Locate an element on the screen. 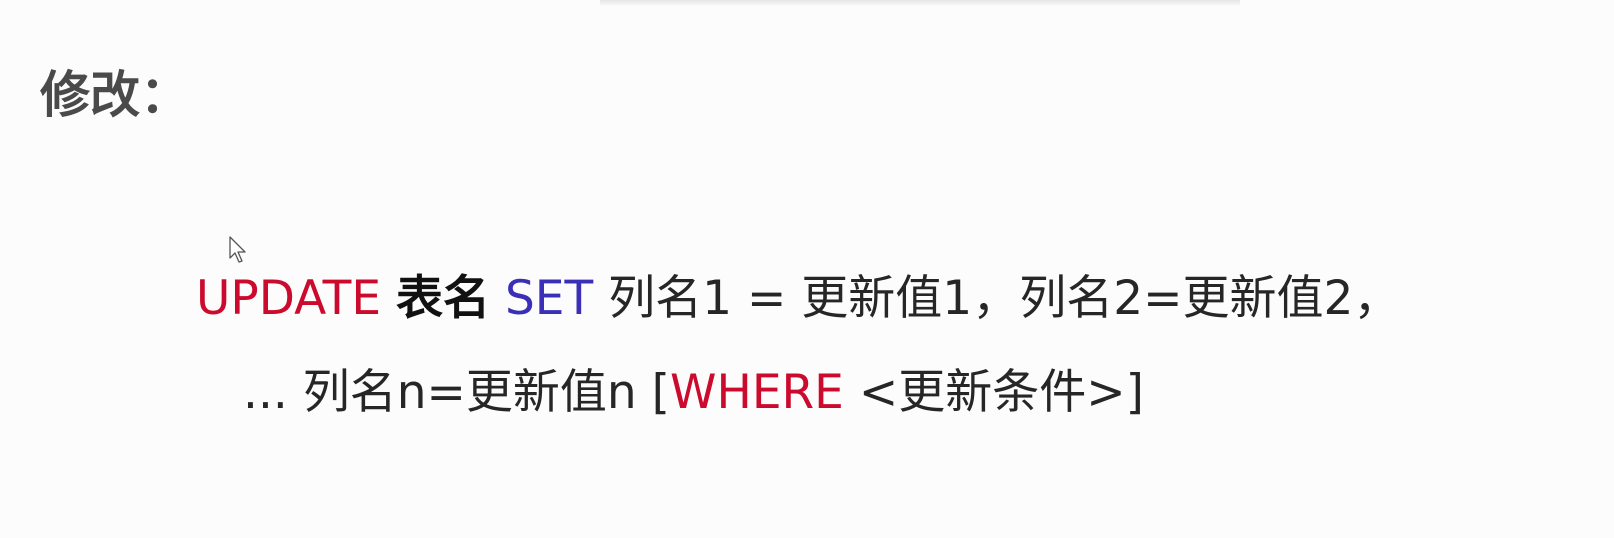 The height and width of the screenshot is (538, 1614). set-keyword: SET is located at coordinates (549, 298).